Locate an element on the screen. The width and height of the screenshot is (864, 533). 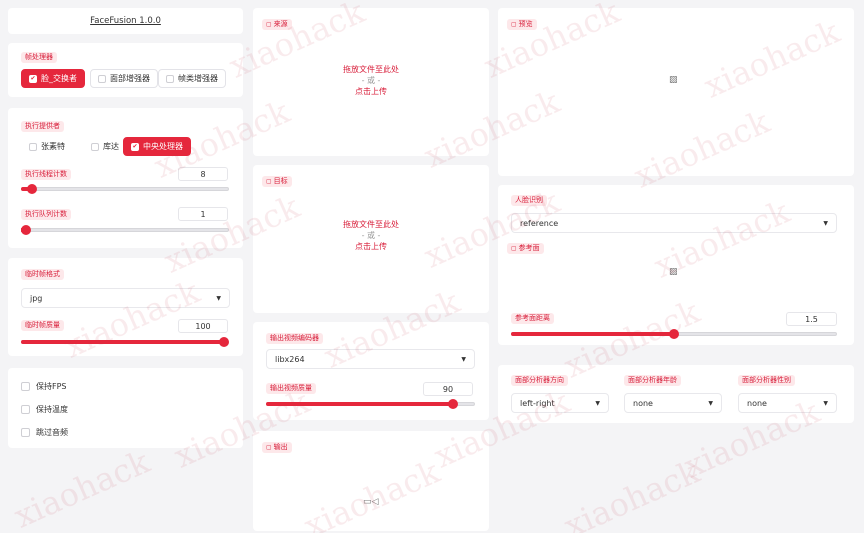
output-label: 输出 is located at coordinates (277, 447).